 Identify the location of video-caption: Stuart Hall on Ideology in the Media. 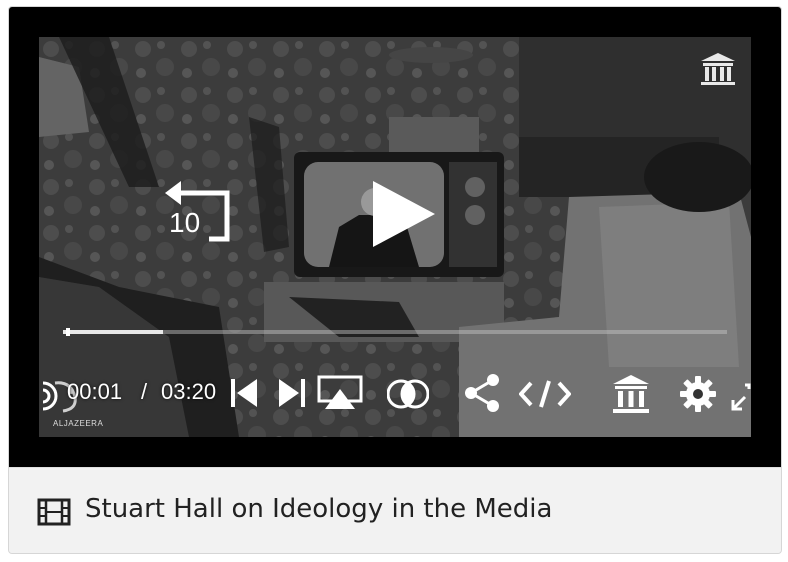
(395, 510).